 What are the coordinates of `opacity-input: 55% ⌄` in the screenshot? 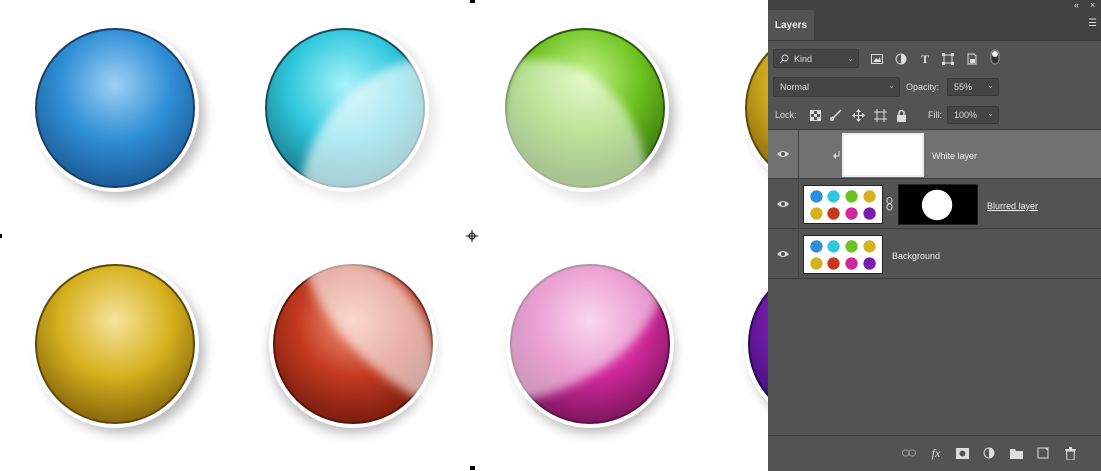 It's located at (973, 87).